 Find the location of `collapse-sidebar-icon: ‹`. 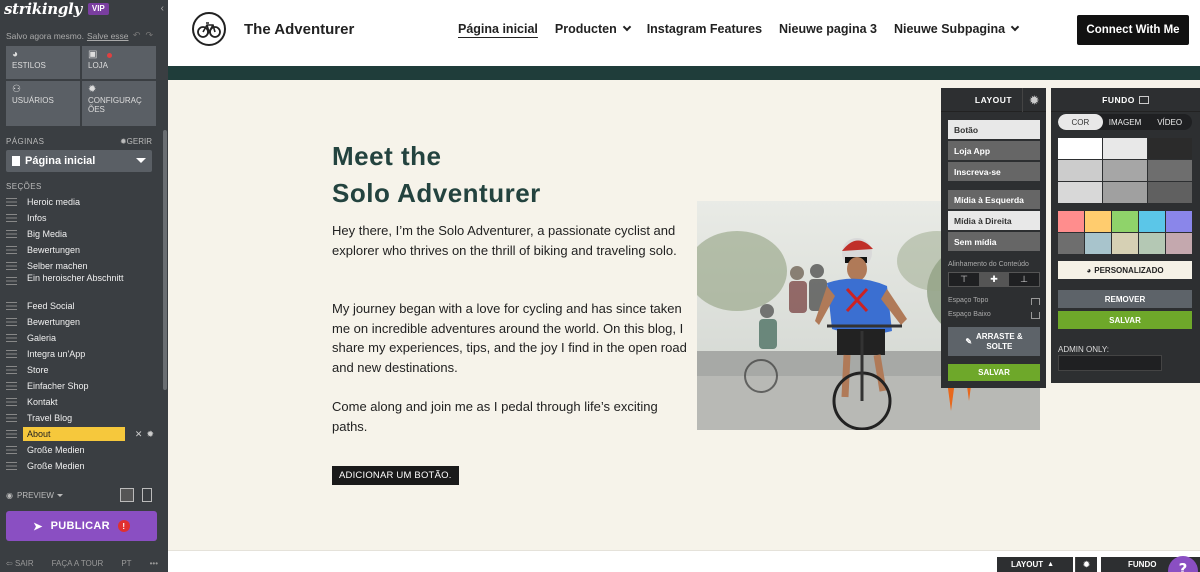

collapse-sidebar-icon: ‹ is located at coordinates (162, 8).